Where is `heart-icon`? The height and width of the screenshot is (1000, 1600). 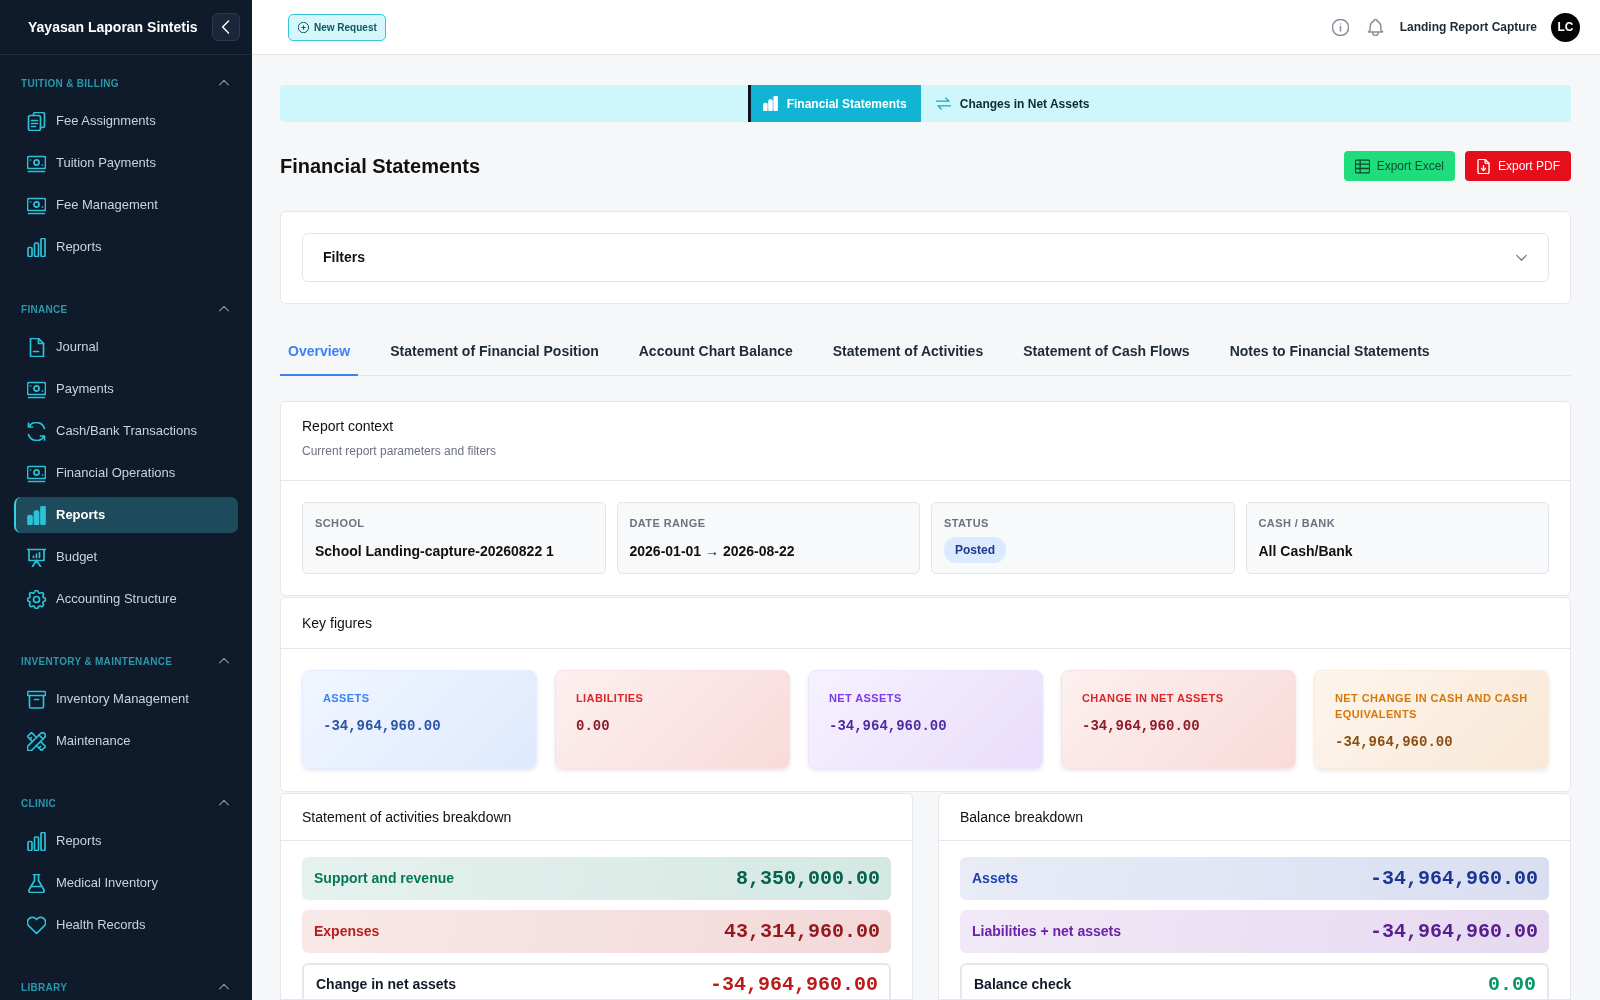 heart-icon is located at coordinates (36, 925).